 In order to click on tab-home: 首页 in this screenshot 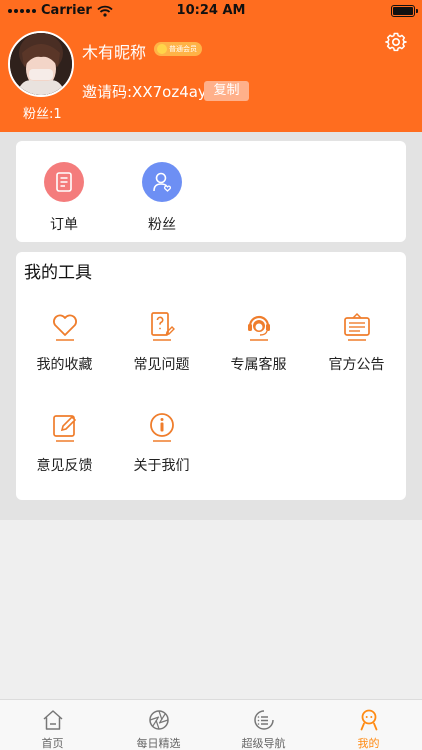, I will do `click(52, 725)`.